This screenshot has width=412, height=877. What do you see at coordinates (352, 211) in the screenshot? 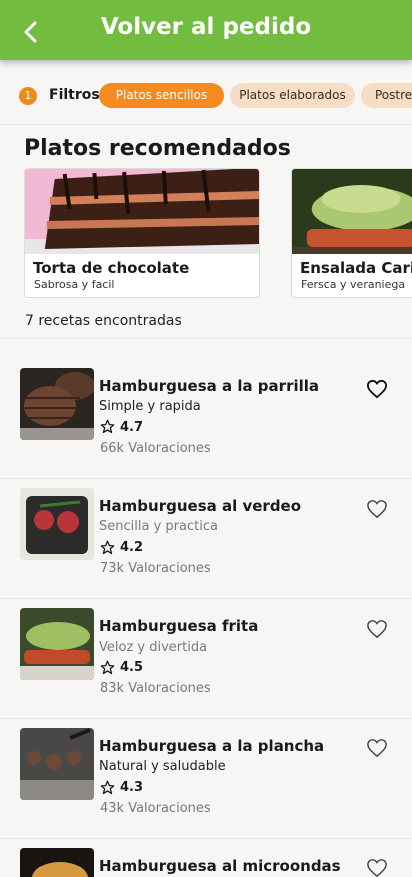
I see `salad-image` at bounding box center [352, 211].